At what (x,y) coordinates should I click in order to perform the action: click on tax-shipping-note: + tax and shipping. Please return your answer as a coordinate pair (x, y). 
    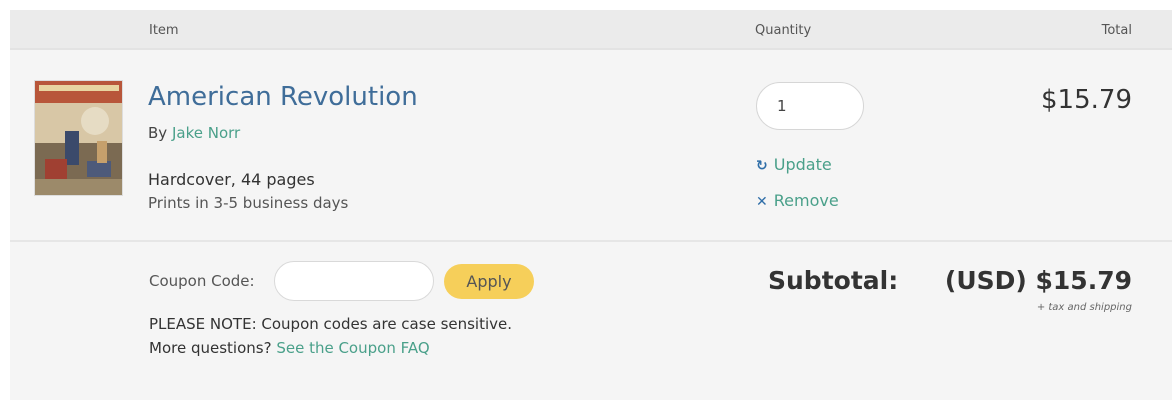
    Looking at the image, I should click on (1084, 307).